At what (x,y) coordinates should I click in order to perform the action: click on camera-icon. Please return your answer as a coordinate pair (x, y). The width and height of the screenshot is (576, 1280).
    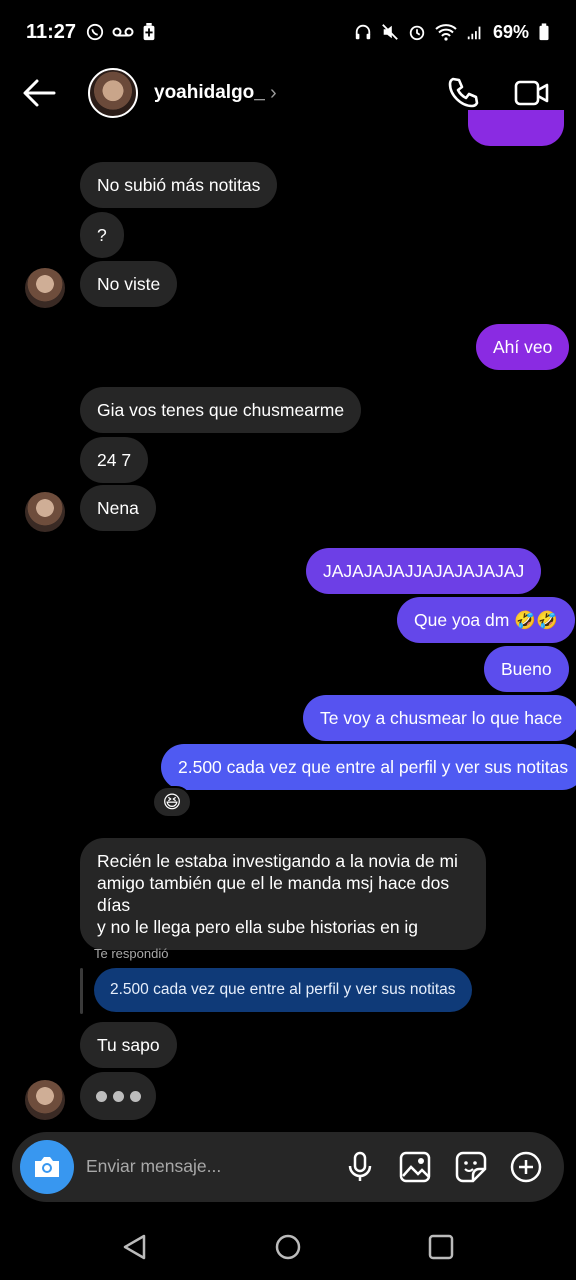
    Looking at the image, I should click on (47, 1167).